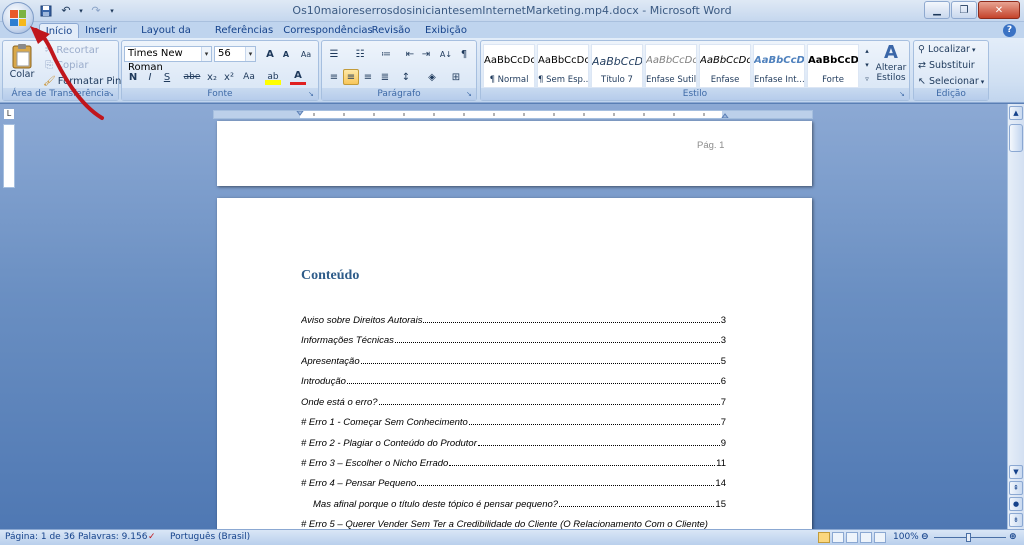  I want to click on help-icon: ?, so click(1009, 30).